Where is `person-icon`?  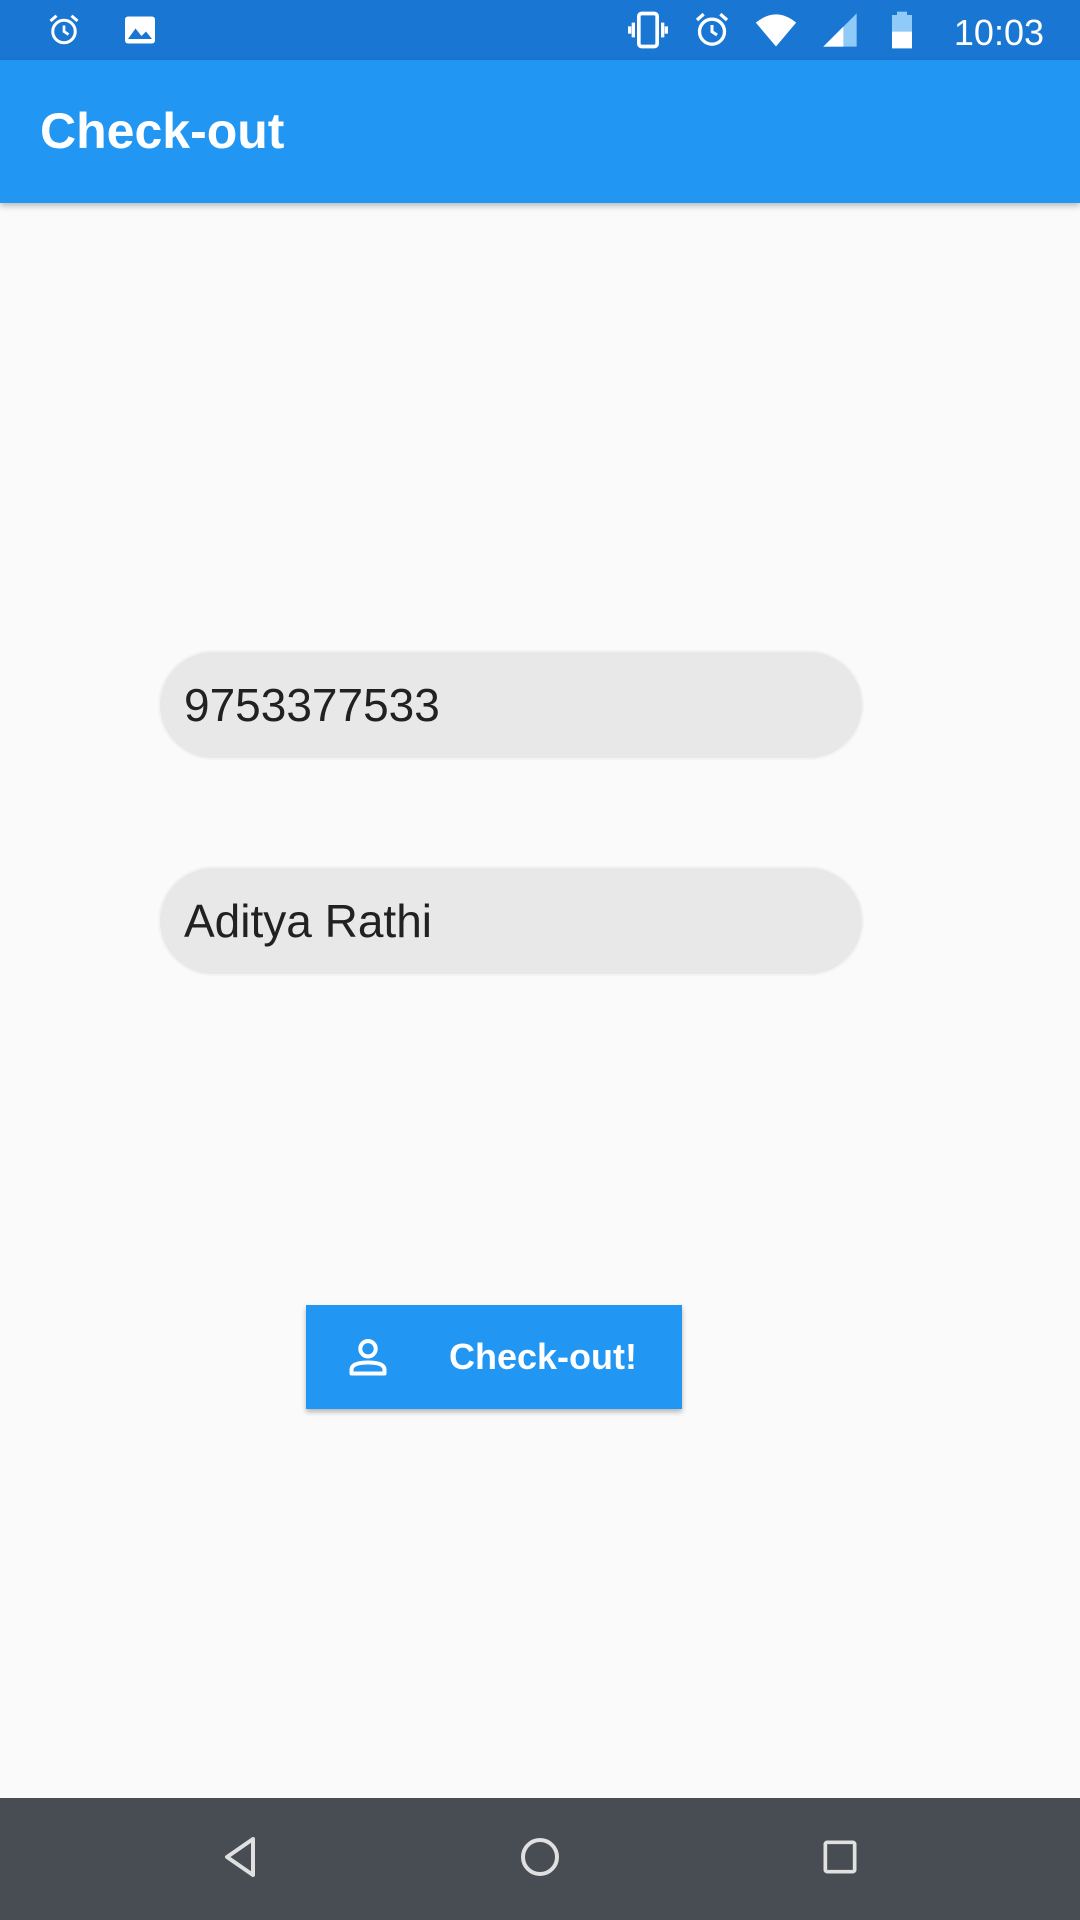 person-icon is located at coordinates (368, 1357).